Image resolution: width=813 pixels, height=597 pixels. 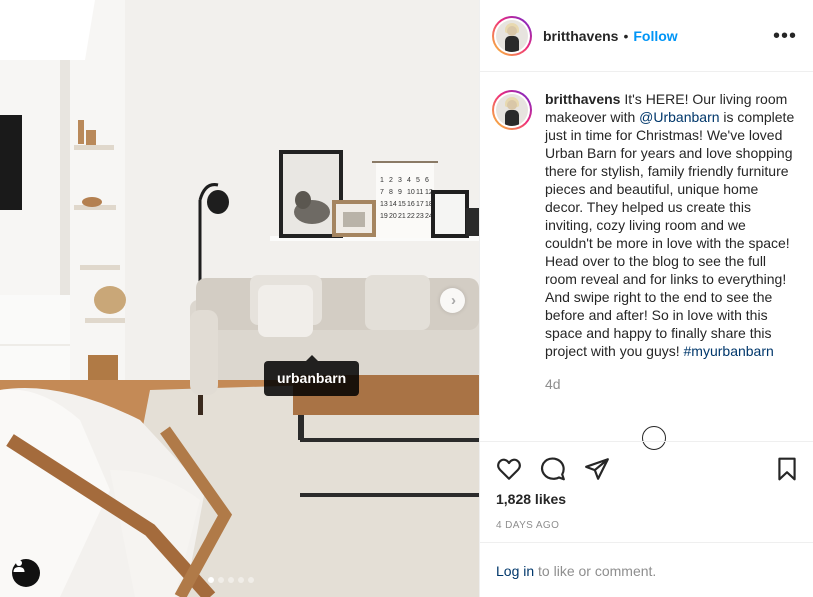 I want to click on caption-timestamp: 4d, so click(x=553, y=384).